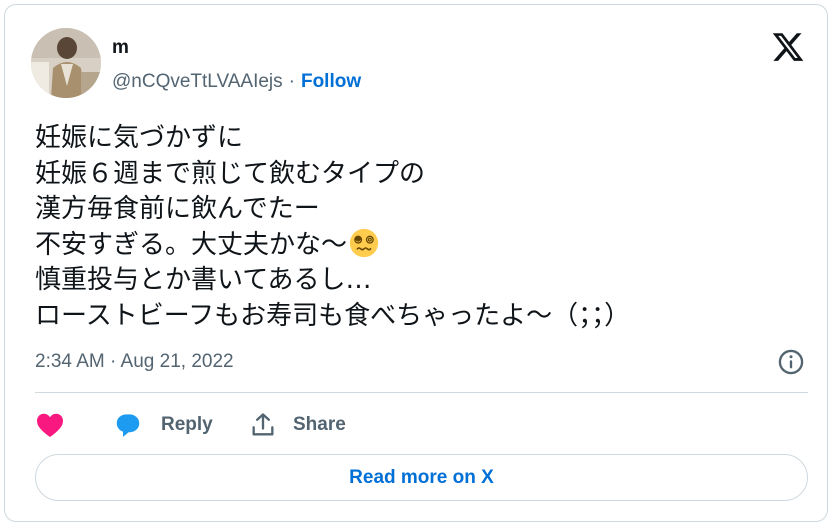 The height and width of the screenshot is (528, 833). What do you see at coordinates (230, 173) in the screenshot?
I see `tweet-line-2: 妊娠６週まで煎じて飲むタイプの` at bounding box center [230, 173].